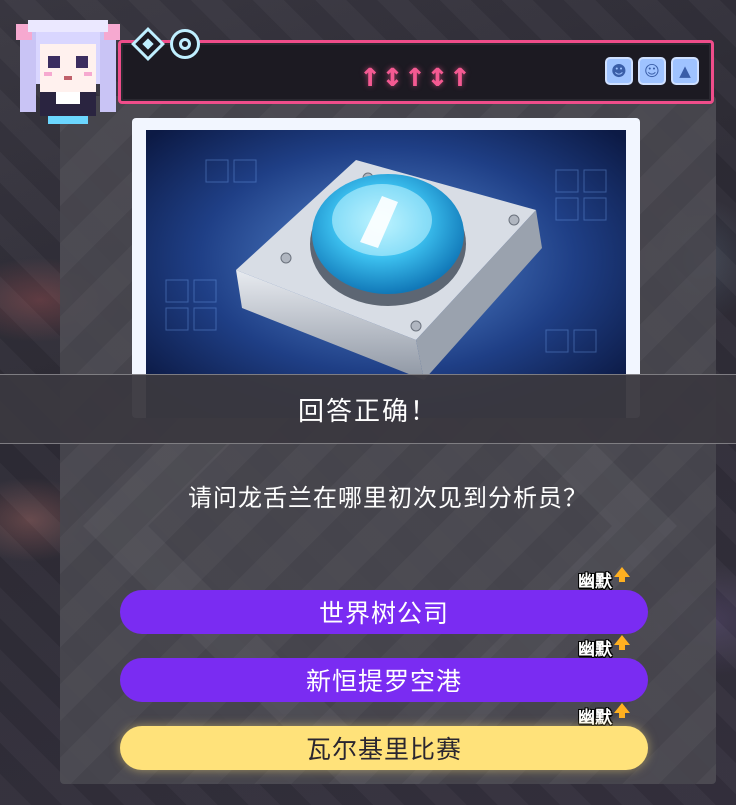 Image resolution: width=736 pixels, height=805 pixels. Describe the element at coordinates (148, 44) in the screenshot. I see `diamond-icon` at that location.